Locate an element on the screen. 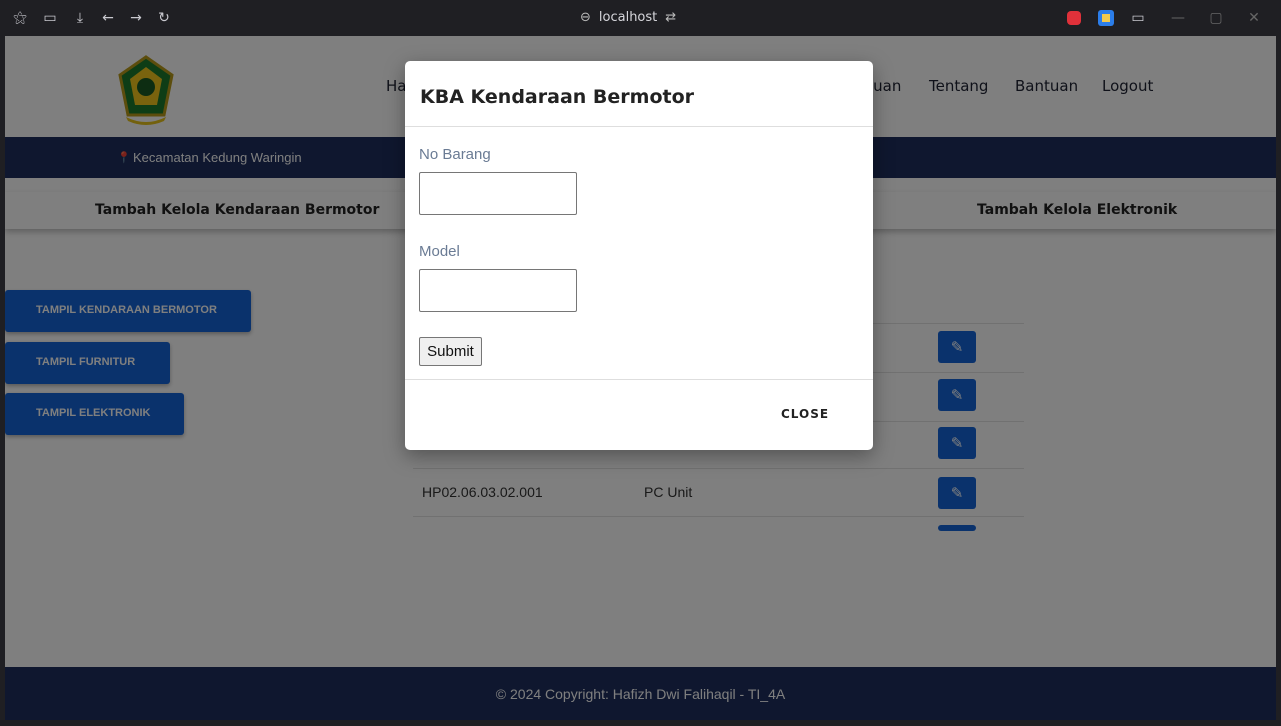 The image size is (1281, 726). download-extension-icon is located at coordinates (1106, 18).